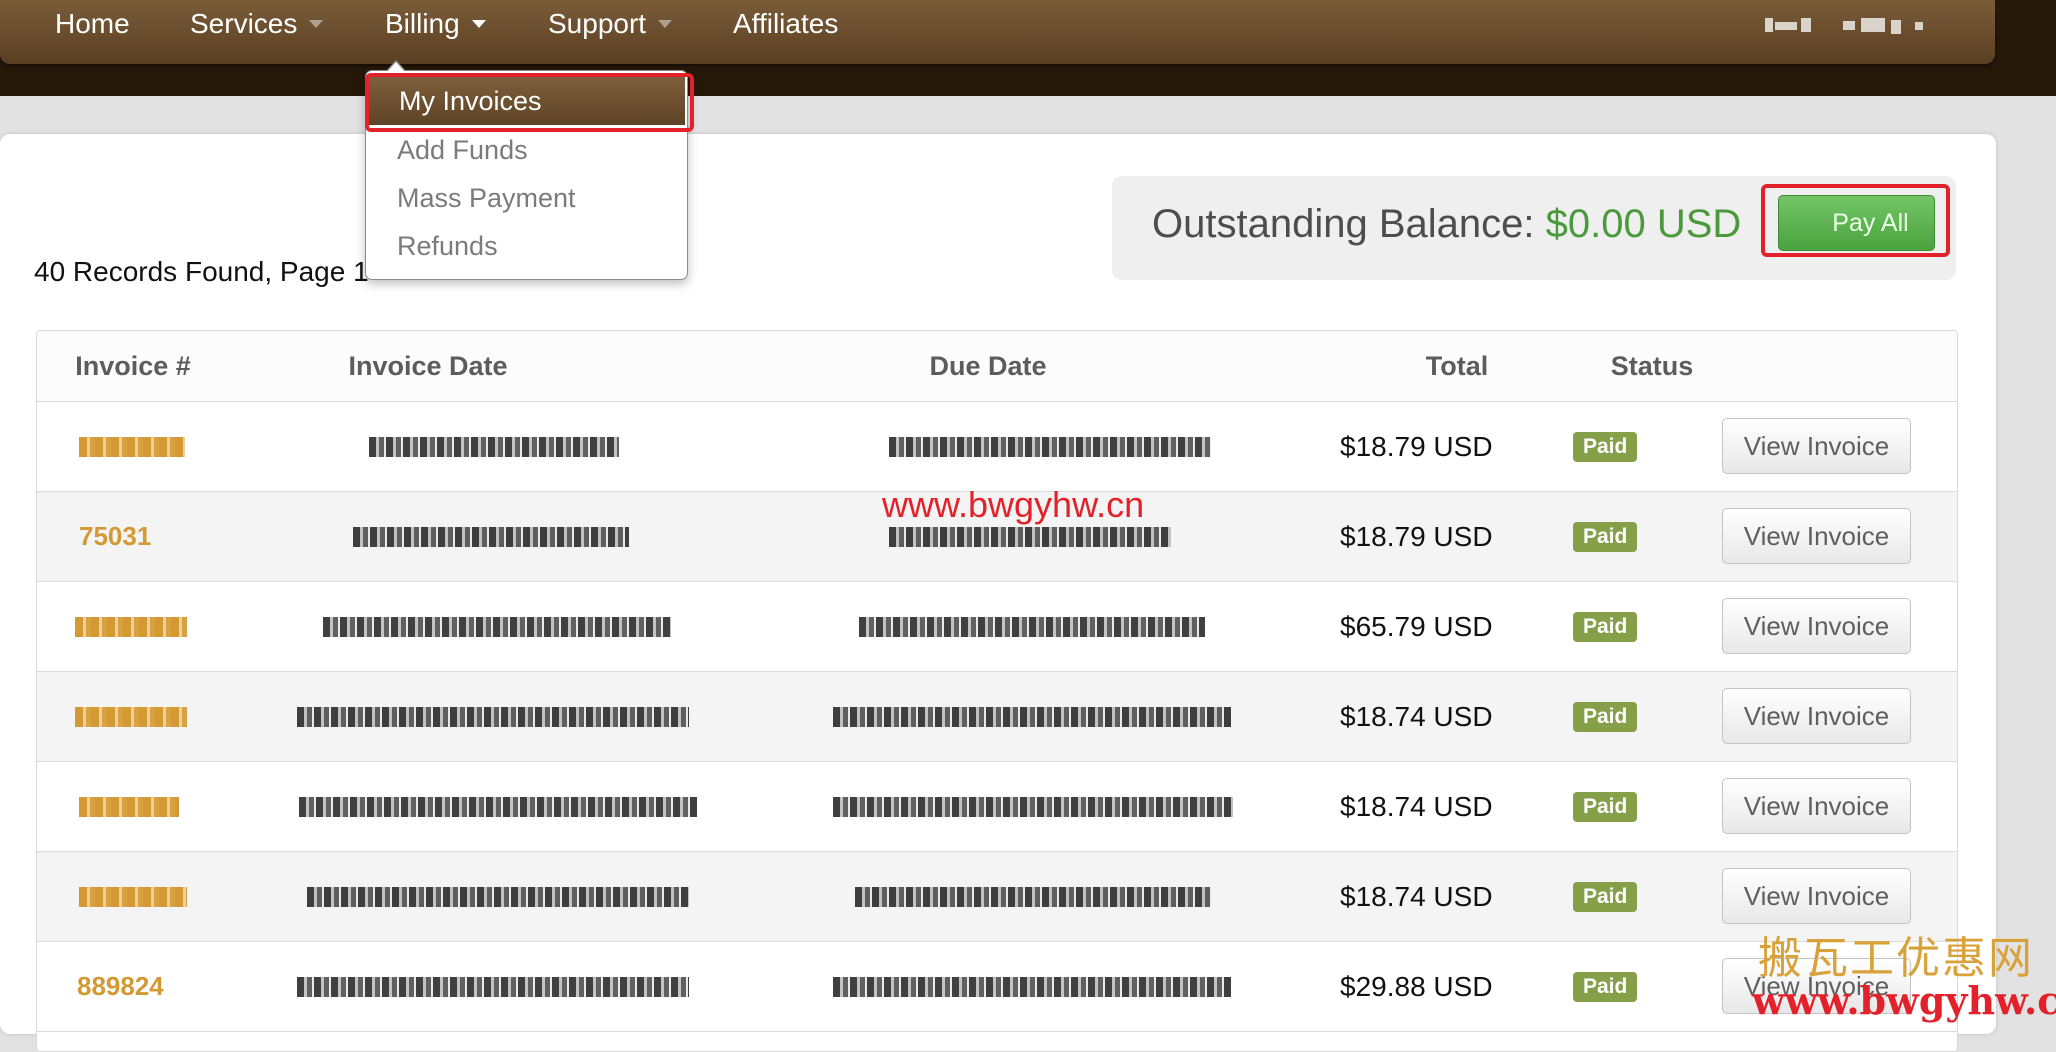 This screenshot has width=2056, height=1052. Describe the element at coordinates (120, 986) in the screenshot. I see `invoice-number-link: 889824` at that location.